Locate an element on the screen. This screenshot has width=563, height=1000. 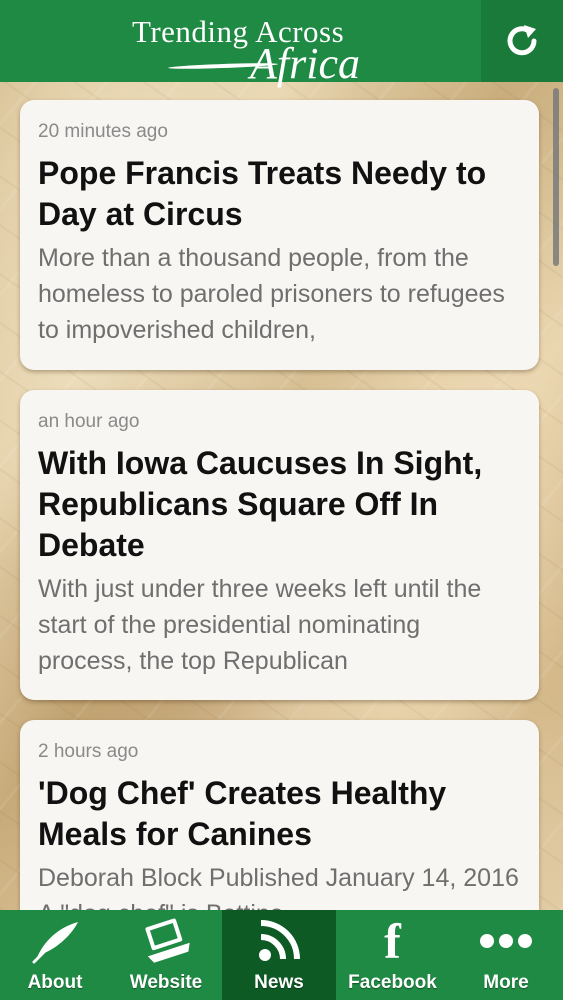
tab-label: Website is located at coordinates (166, 982).